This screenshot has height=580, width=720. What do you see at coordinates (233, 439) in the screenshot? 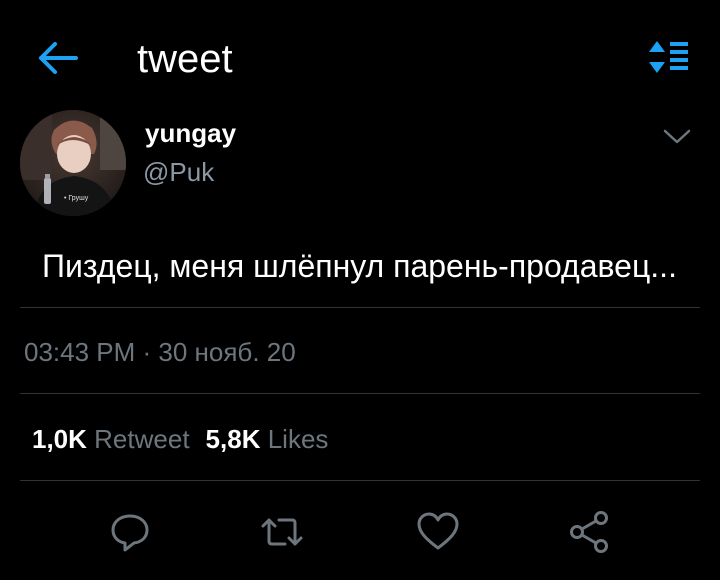
I see `likes-count: 5,8K` at bounding box center [233, 439].